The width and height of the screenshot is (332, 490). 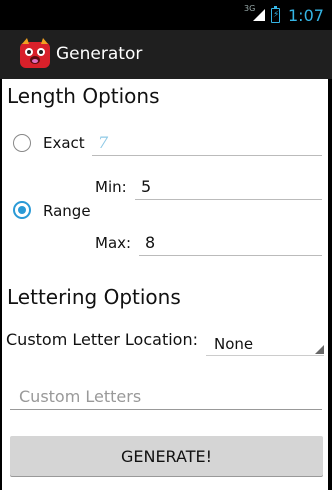 I want to click on app-monster-icon, so click(x=35, y=54).